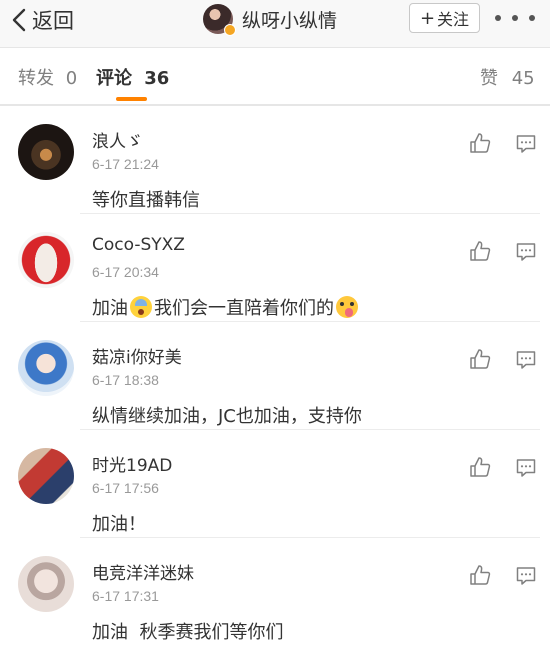 This screenshot has height=646, width=550. I want to click on tab-comments: 评论 36, so click(132, 77).